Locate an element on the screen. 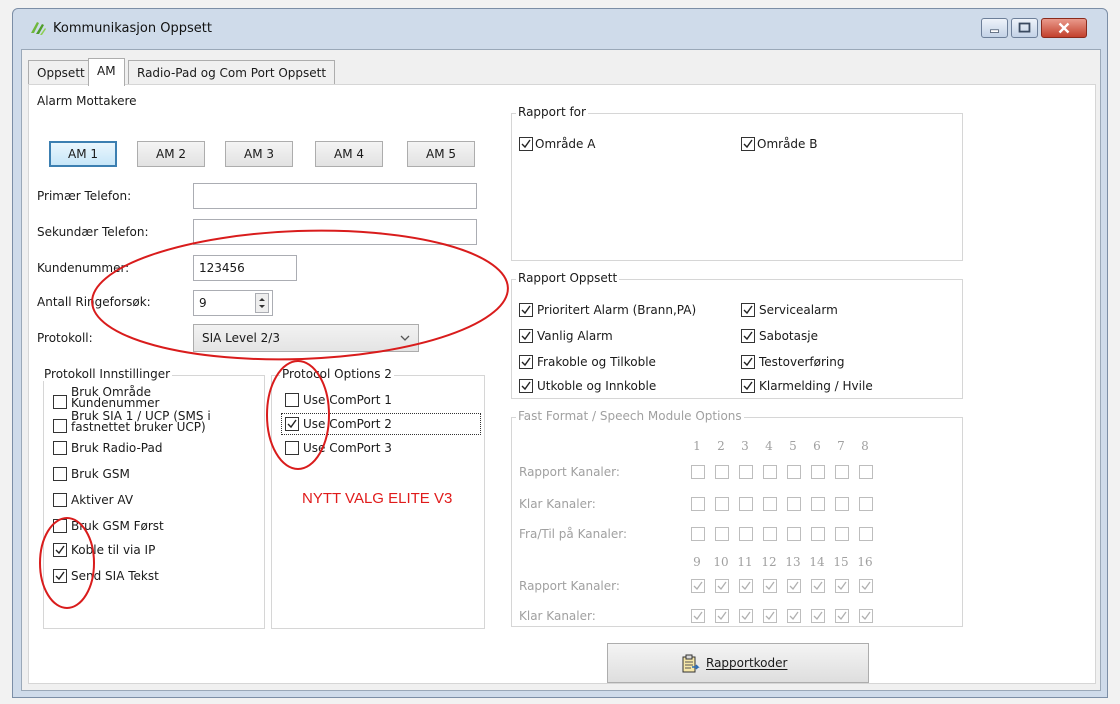 The image size is (1120, 704). use-comport-3-label: Use ComPort 3 is located at coordinates (347, 448).